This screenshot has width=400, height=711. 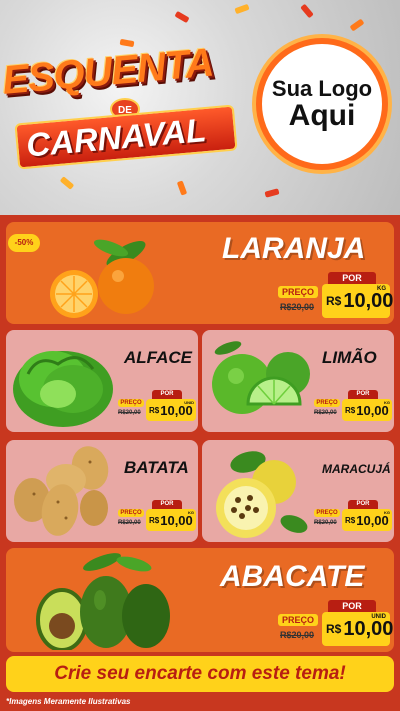 What do you see at coordinates (158, 357) in the screenshot?
I see `product-name: ALFACE` at bounding box center [158, 357].